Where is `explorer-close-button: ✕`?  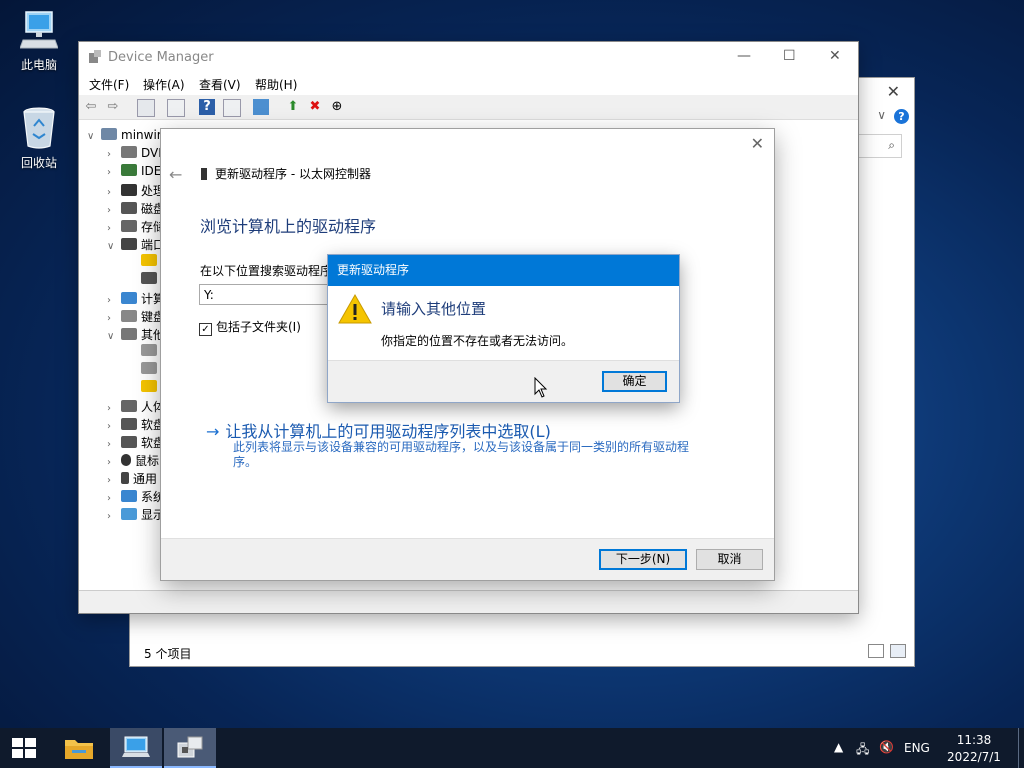 explorer-close-button: ✕ is located at coordinates (893, 91).